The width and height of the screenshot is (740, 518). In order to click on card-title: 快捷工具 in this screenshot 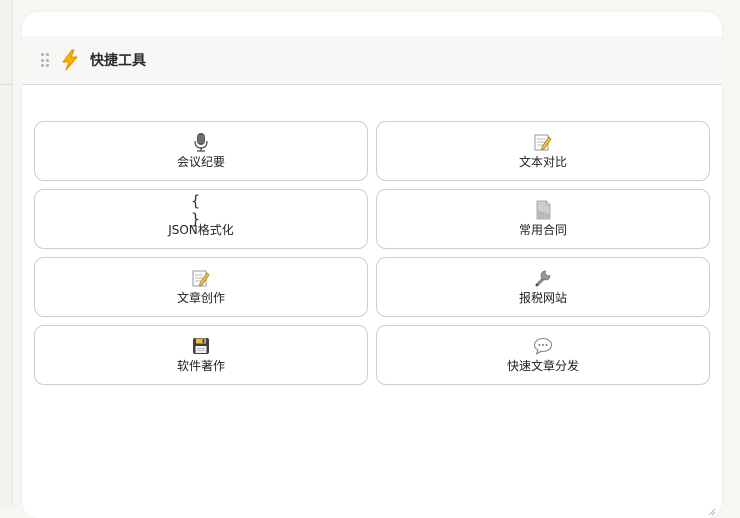, I will do `click(118, 61)`.